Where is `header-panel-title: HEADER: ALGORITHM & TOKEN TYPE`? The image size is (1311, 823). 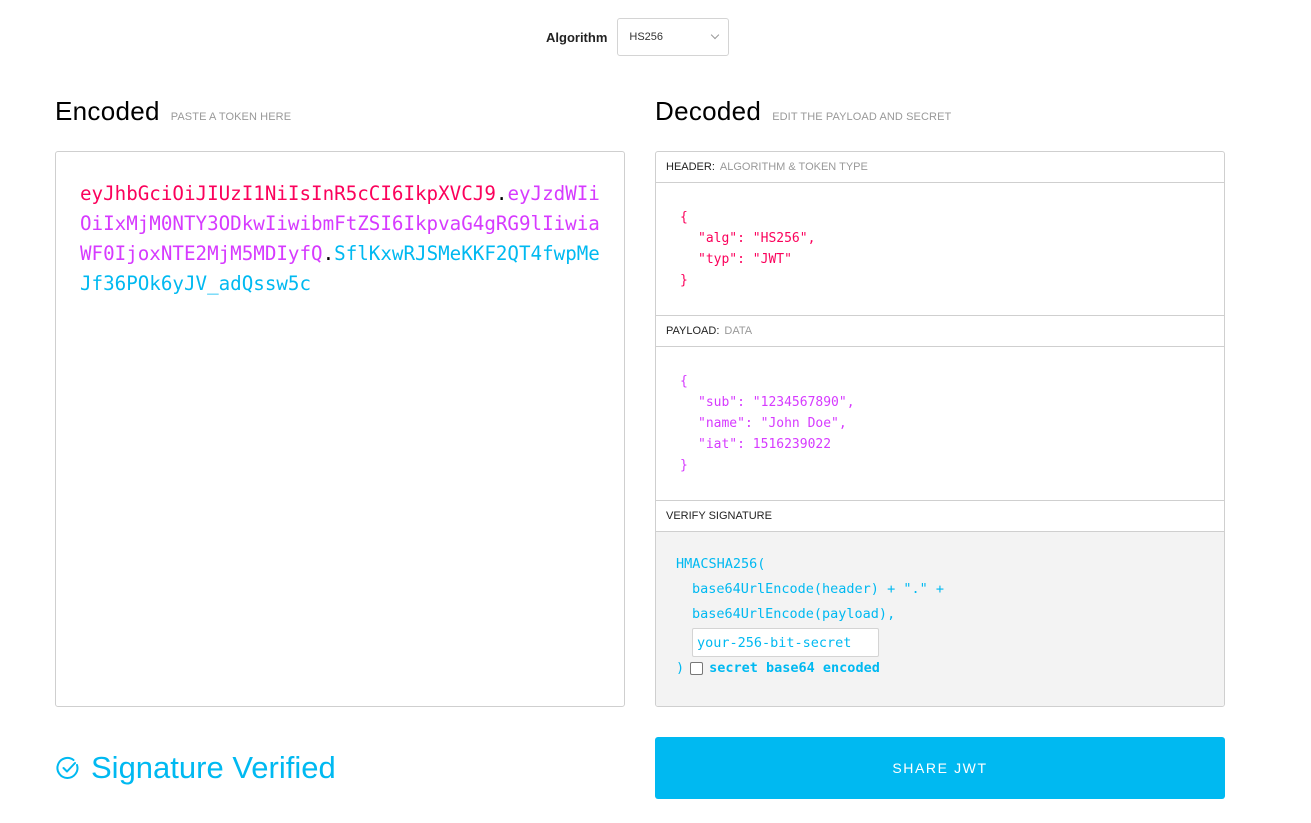
header-panel-title: HEADER: ALGORITHM & TOKEN TYPE is located at coordinates (940, 167).